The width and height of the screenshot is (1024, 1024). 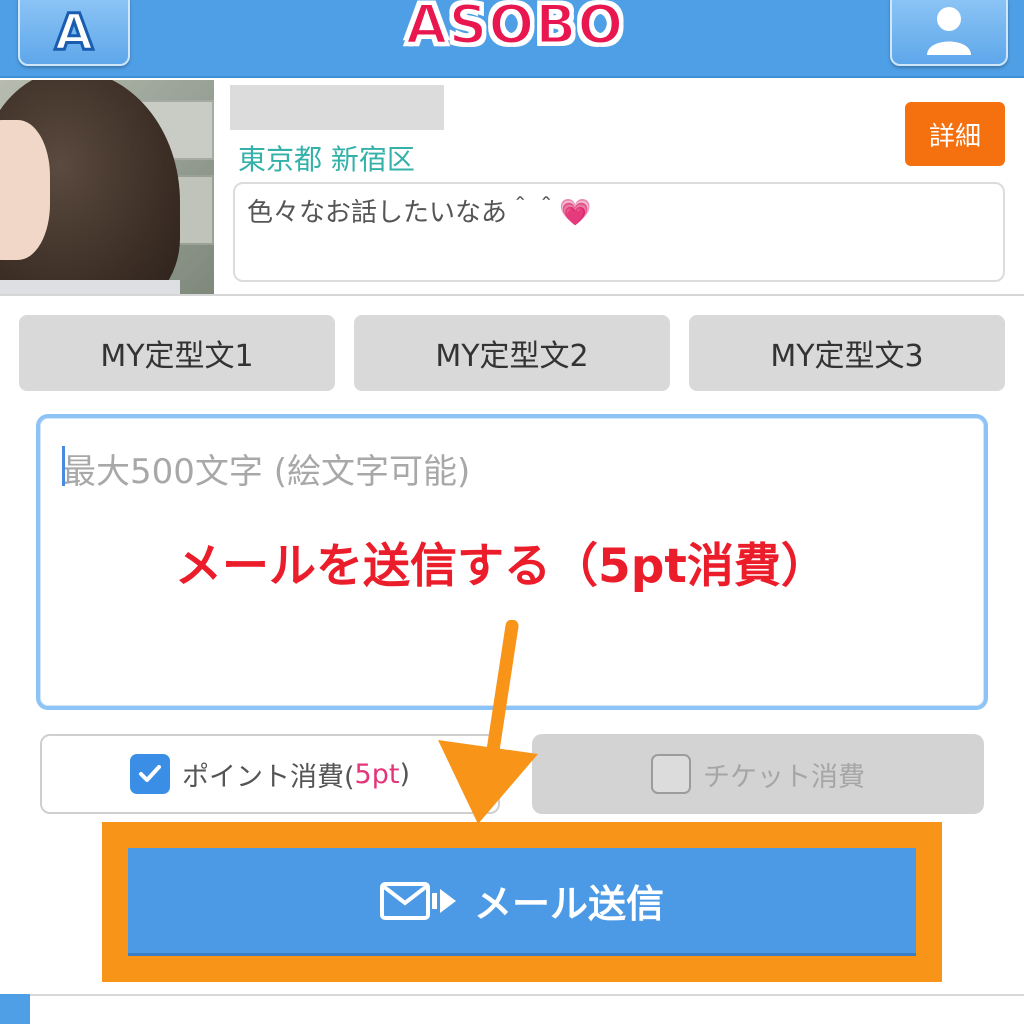 I want to click on point-option-close: ), so click(x=404, y=774).